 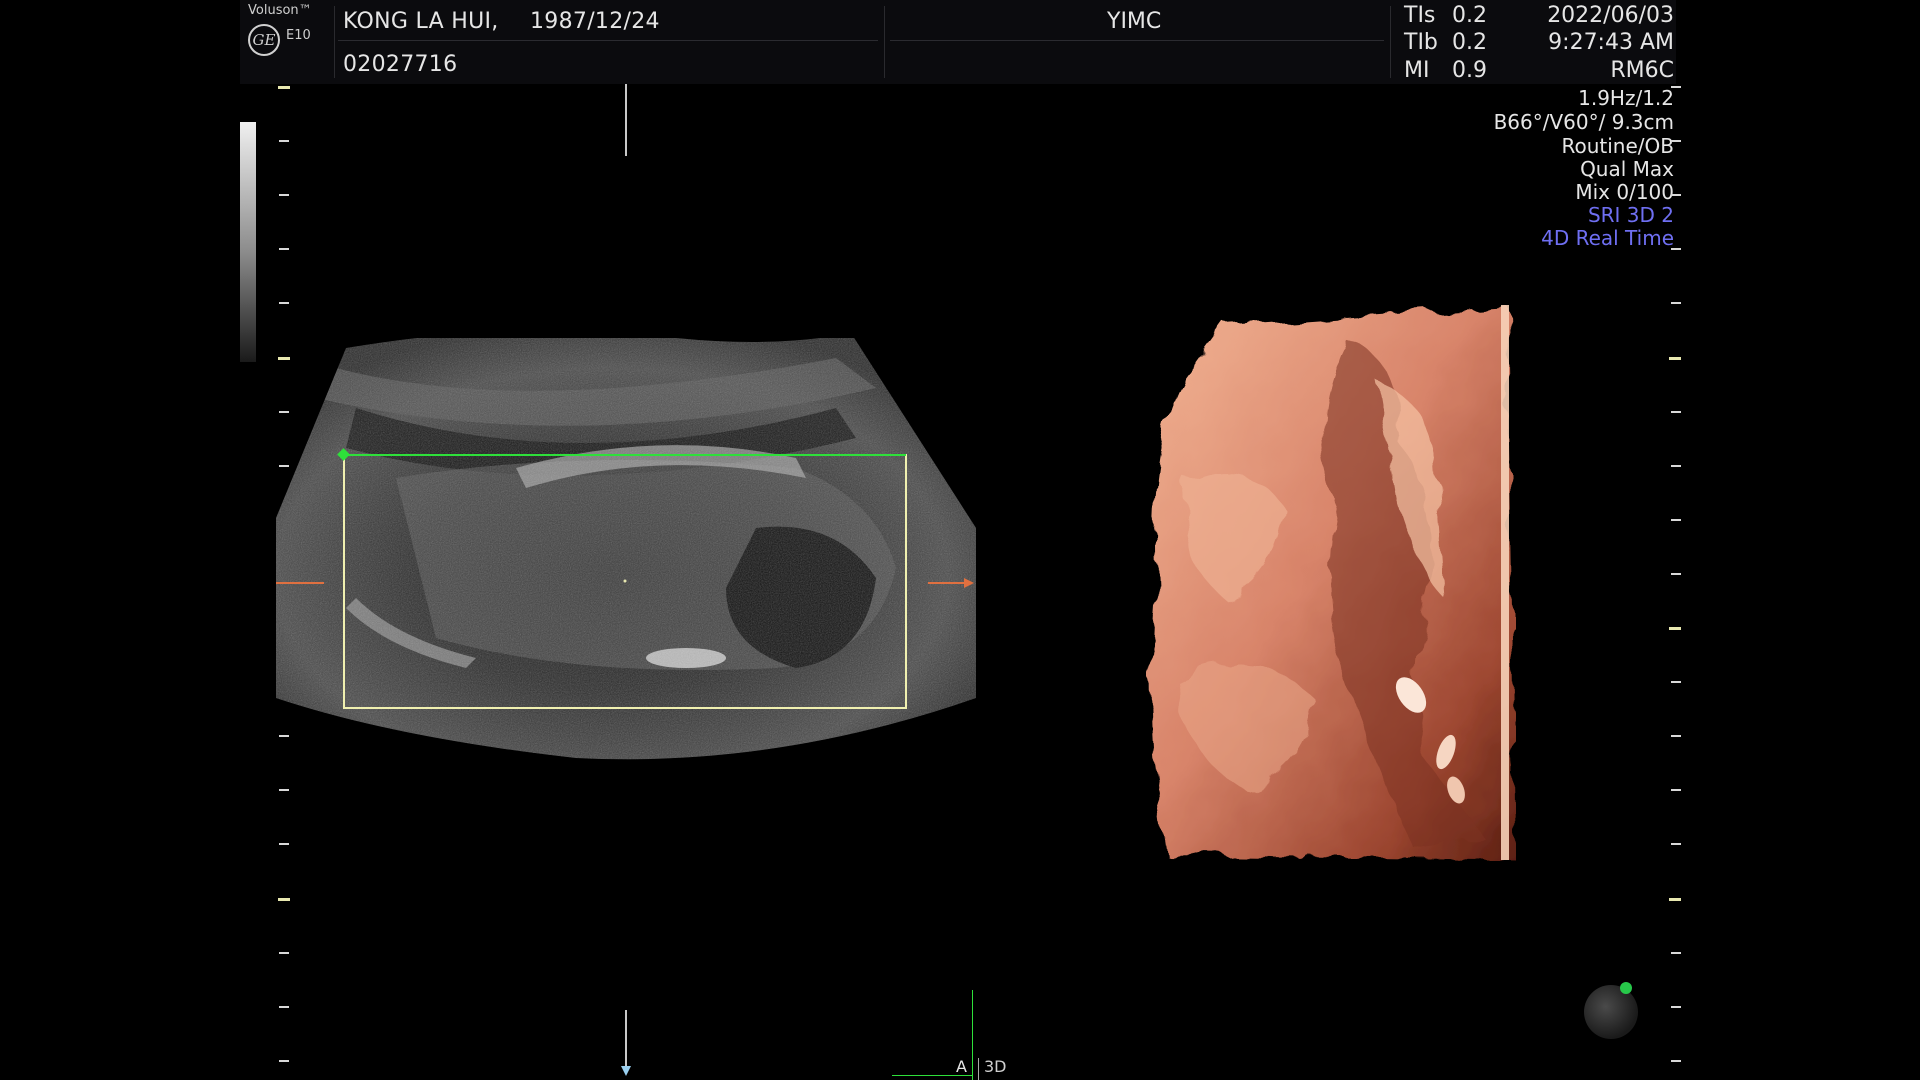 What do you see at coordinates (1611, 42) in the screenshot?
I see `exam-time: 9:27:43 AM` at bounding box center [1611, 42].